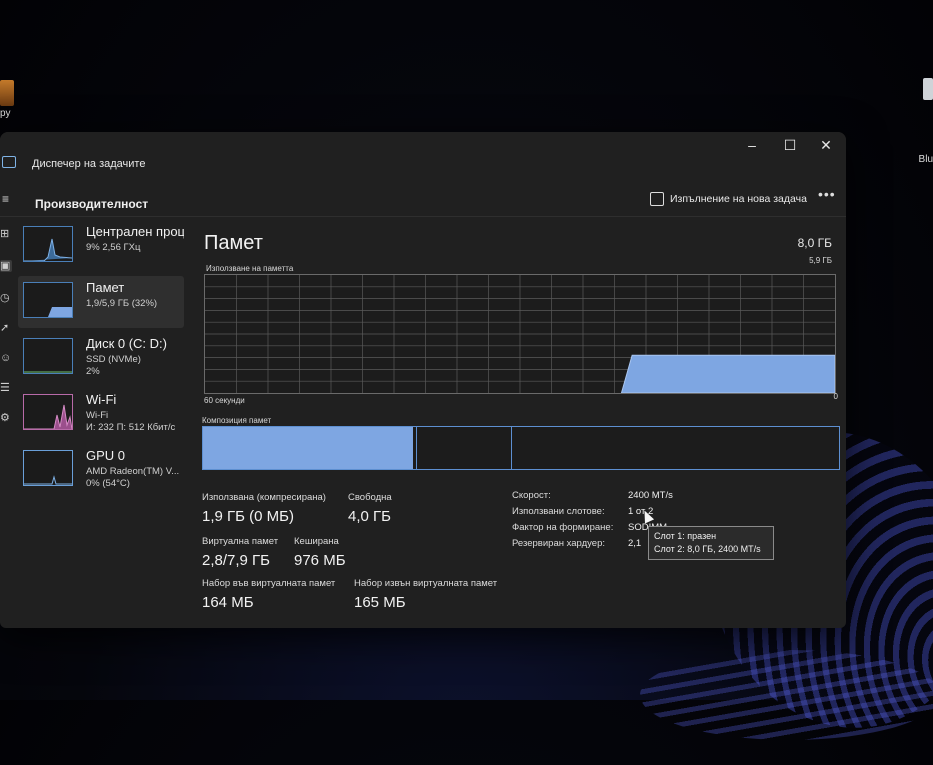 Image resolution: width=933 pixels, height=765 pixels. What do you see at coordinates (250, 268) in the screenshot?
I see `memory-usage-label: Използване на паметта` at bounding box center [250, 268].